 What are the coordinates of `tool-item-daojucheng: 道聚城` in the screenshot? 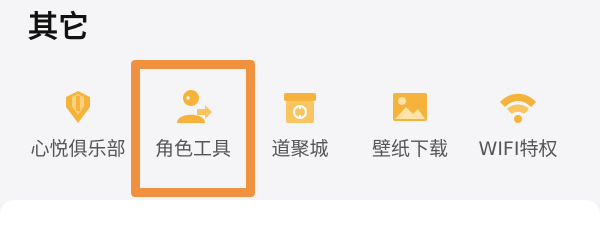 It's located at (300, 125).